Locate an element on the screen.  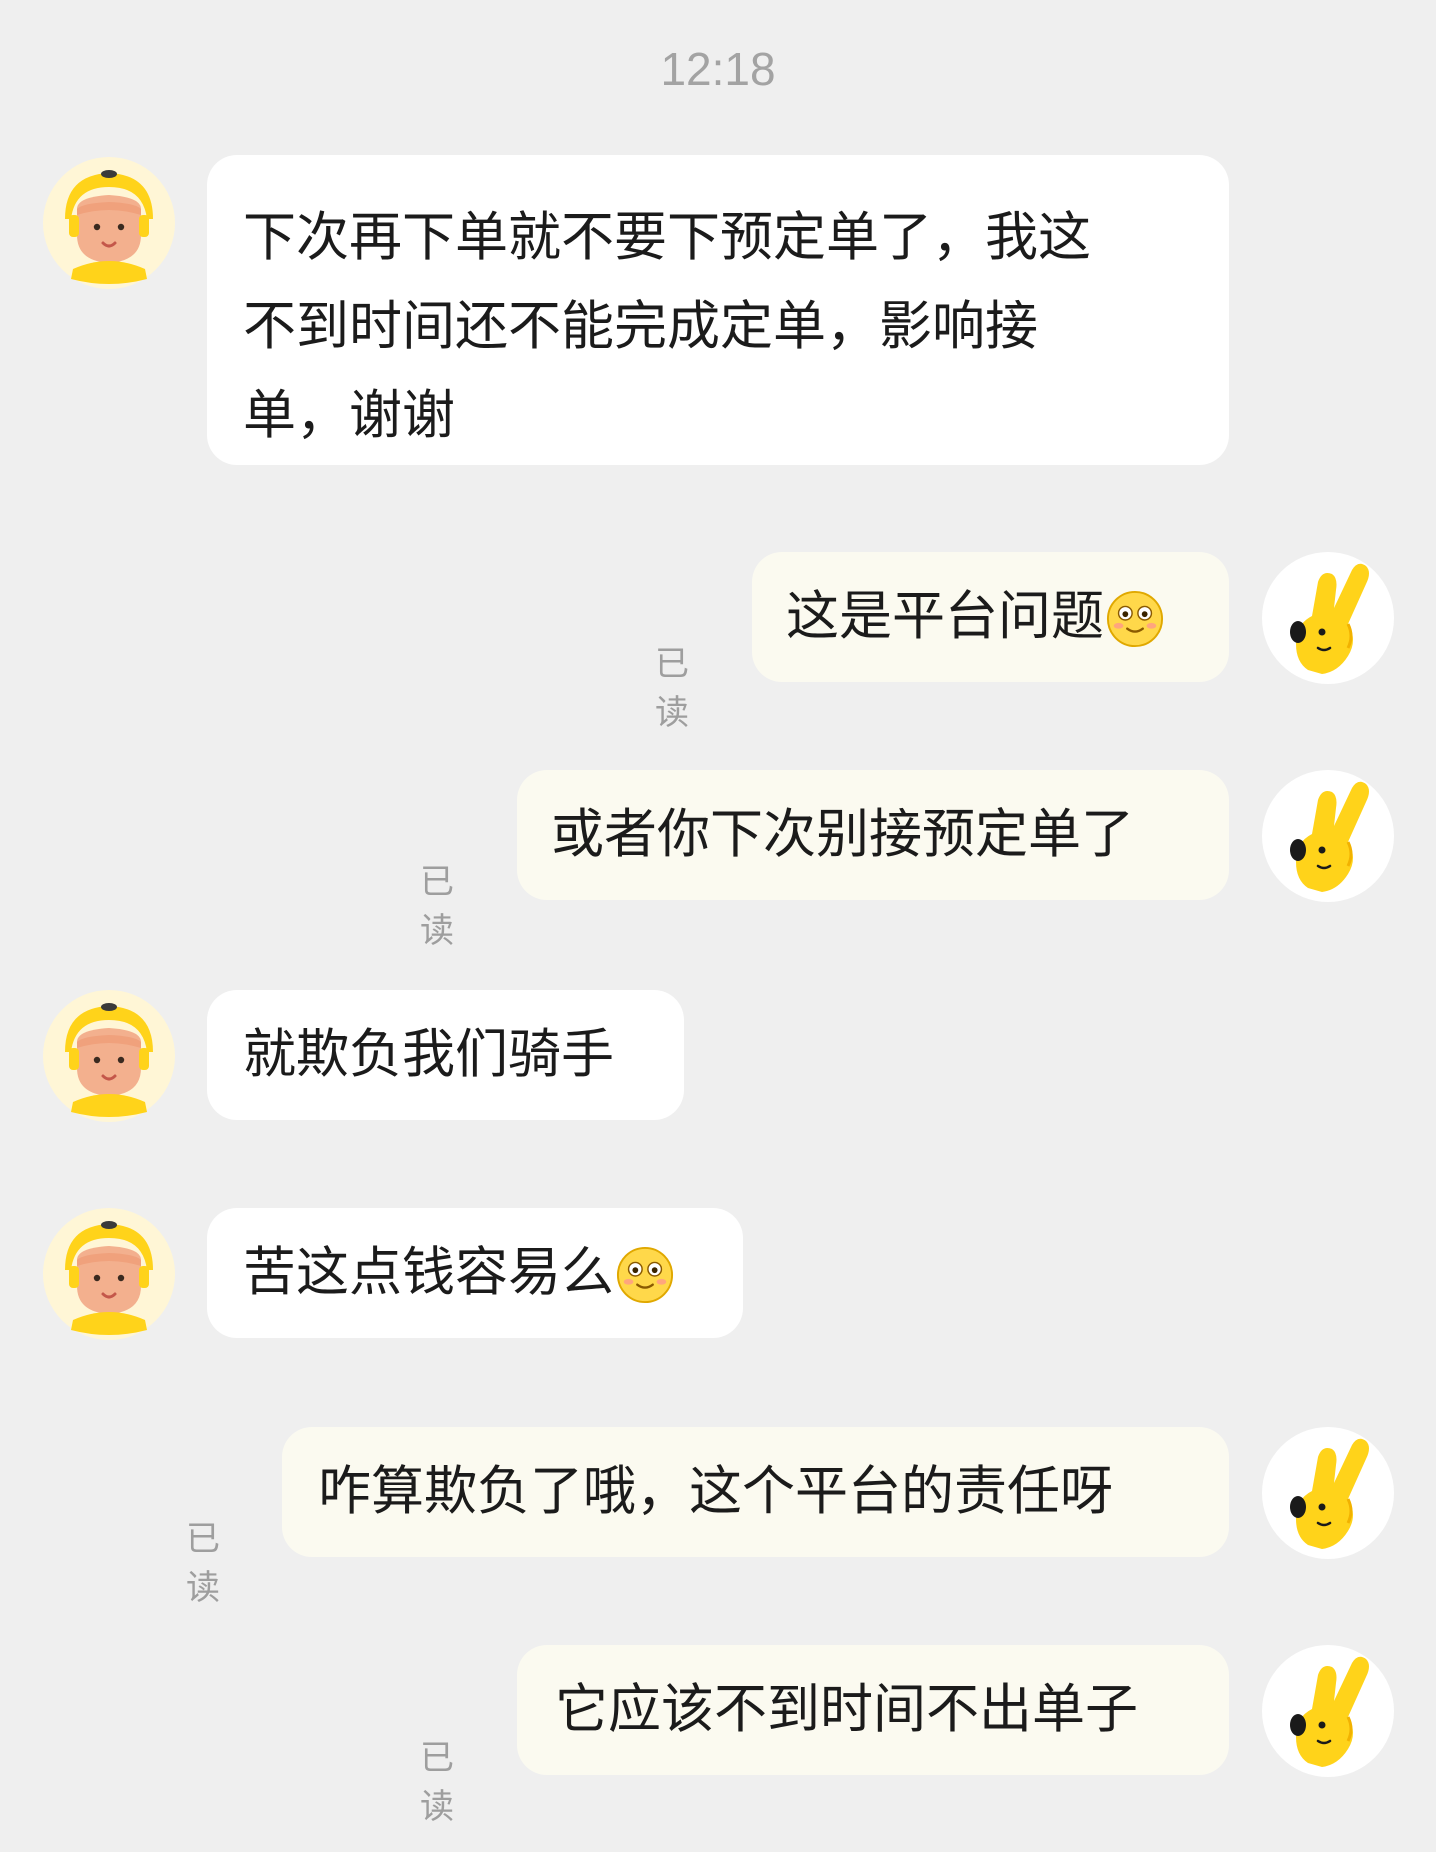
message-text: 这是平台问题 is located at coordinates (945, 616).